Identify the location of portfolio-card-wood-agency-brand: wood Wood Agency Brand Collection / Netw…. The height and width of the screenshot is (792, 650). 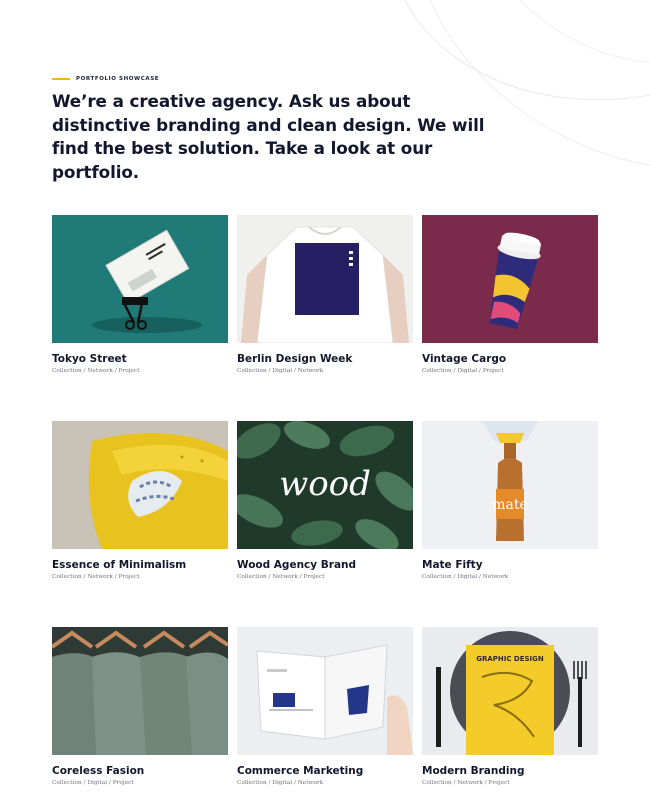
(325, 500).